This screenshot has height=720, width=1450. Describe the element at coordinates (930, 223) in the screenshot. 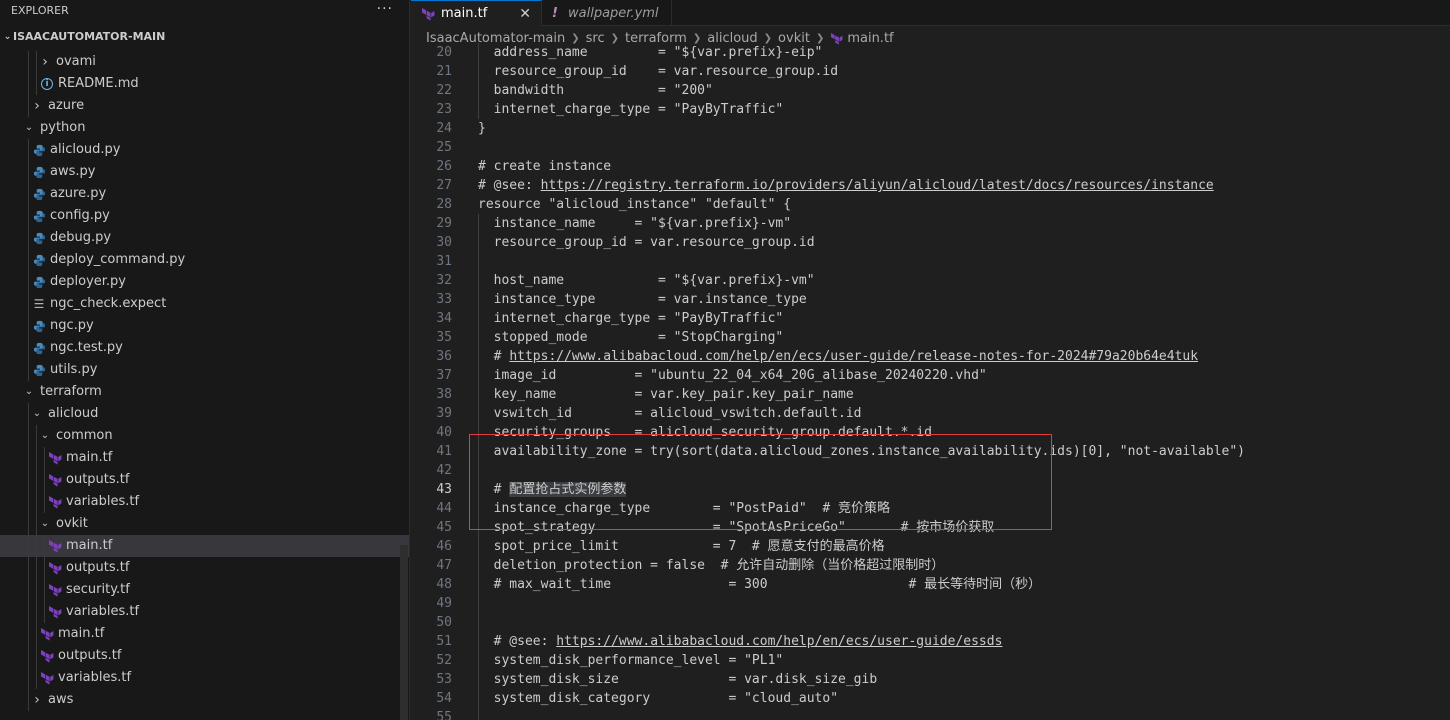

I see `code-line: 29 instance_name = "${var.prefix}-vm"` at that location.